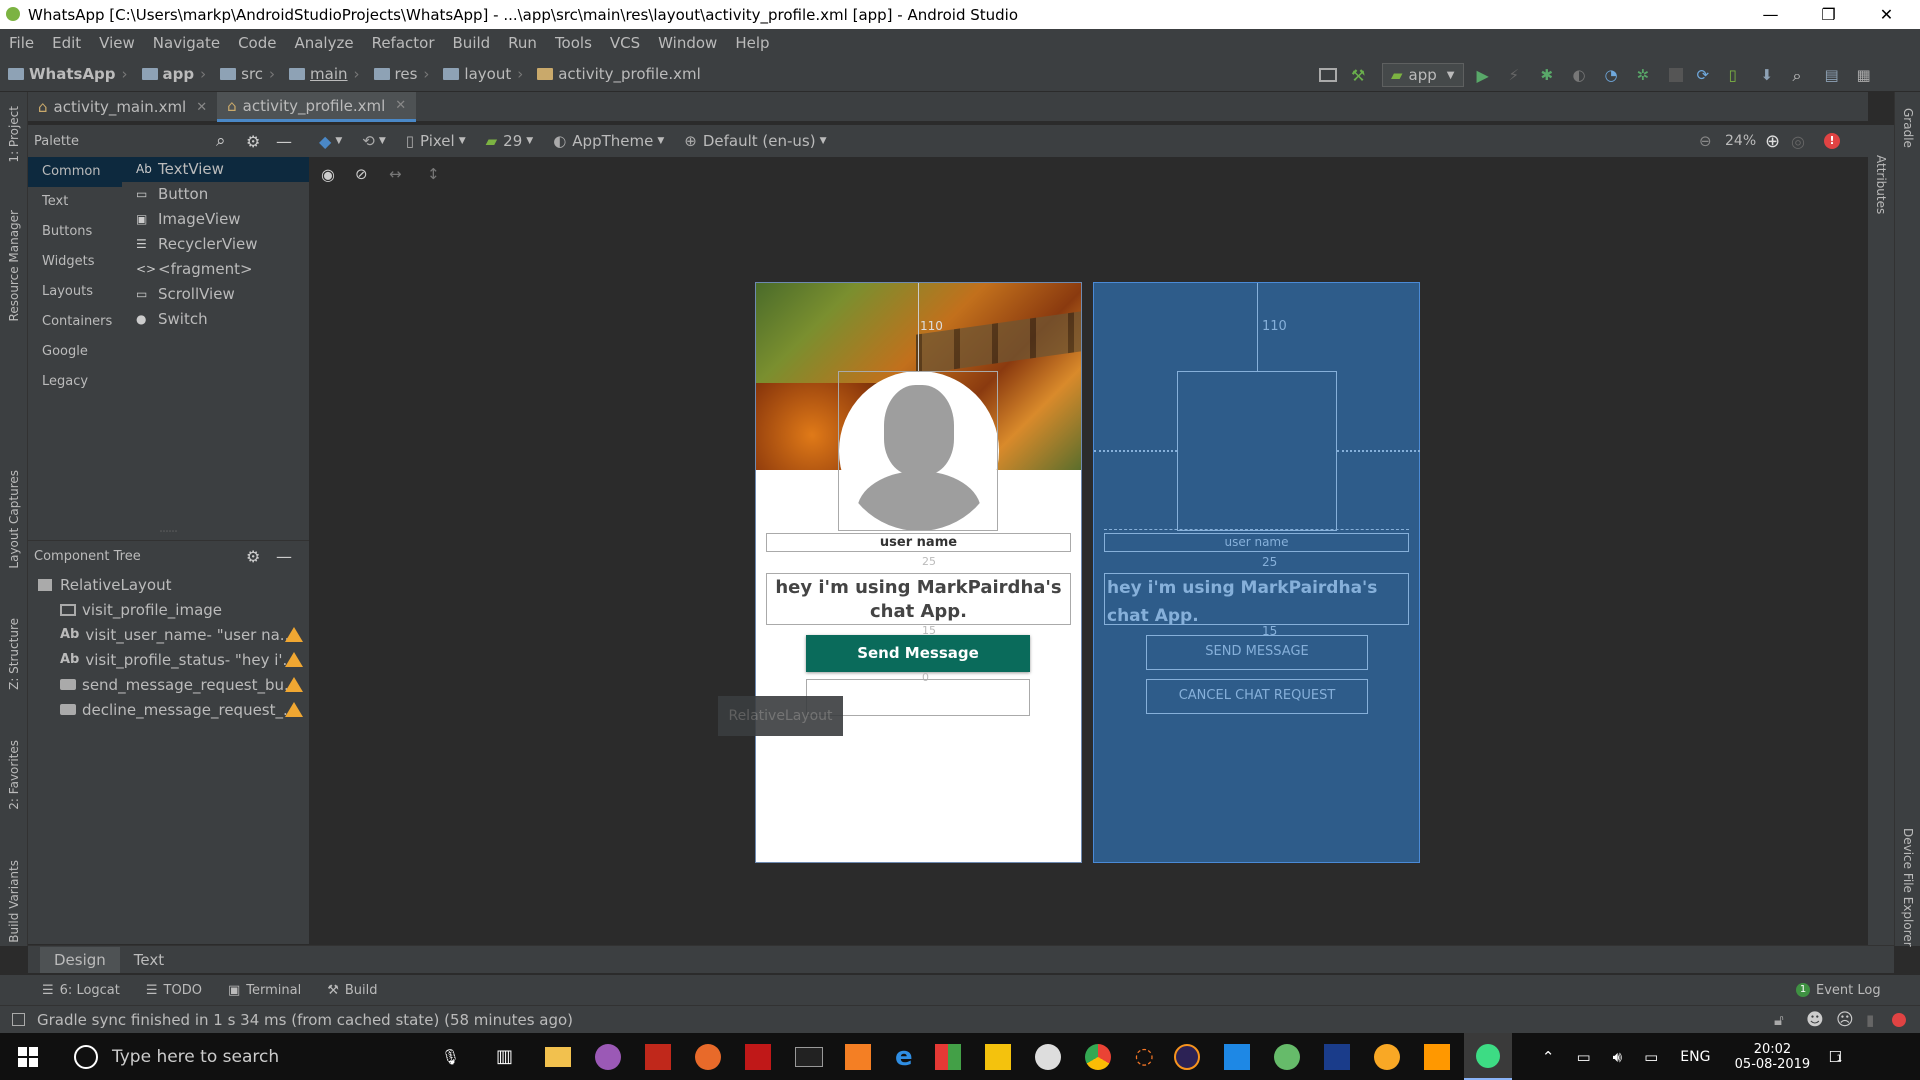 This screenshot has height=1080, width=1920. I want to click on sublime-text-icon, so click(1436, 1056).